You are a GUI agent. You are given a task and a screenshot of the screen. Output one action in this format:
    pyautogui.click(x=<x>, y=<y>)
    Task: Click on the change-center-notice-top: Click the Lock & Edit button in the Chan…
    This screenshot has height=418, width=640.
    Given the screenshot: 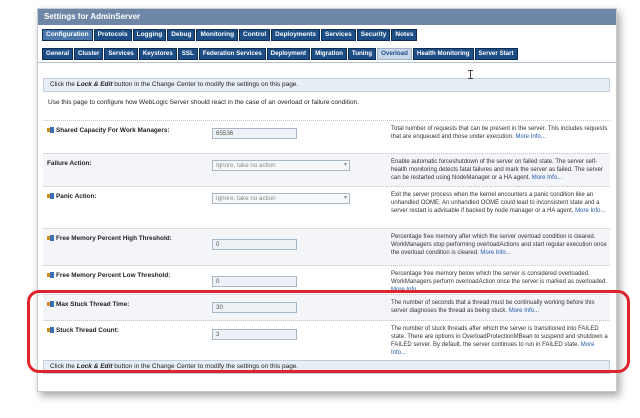 What is the action you would take?
    pyautogui.click(x=326, y=85)
    